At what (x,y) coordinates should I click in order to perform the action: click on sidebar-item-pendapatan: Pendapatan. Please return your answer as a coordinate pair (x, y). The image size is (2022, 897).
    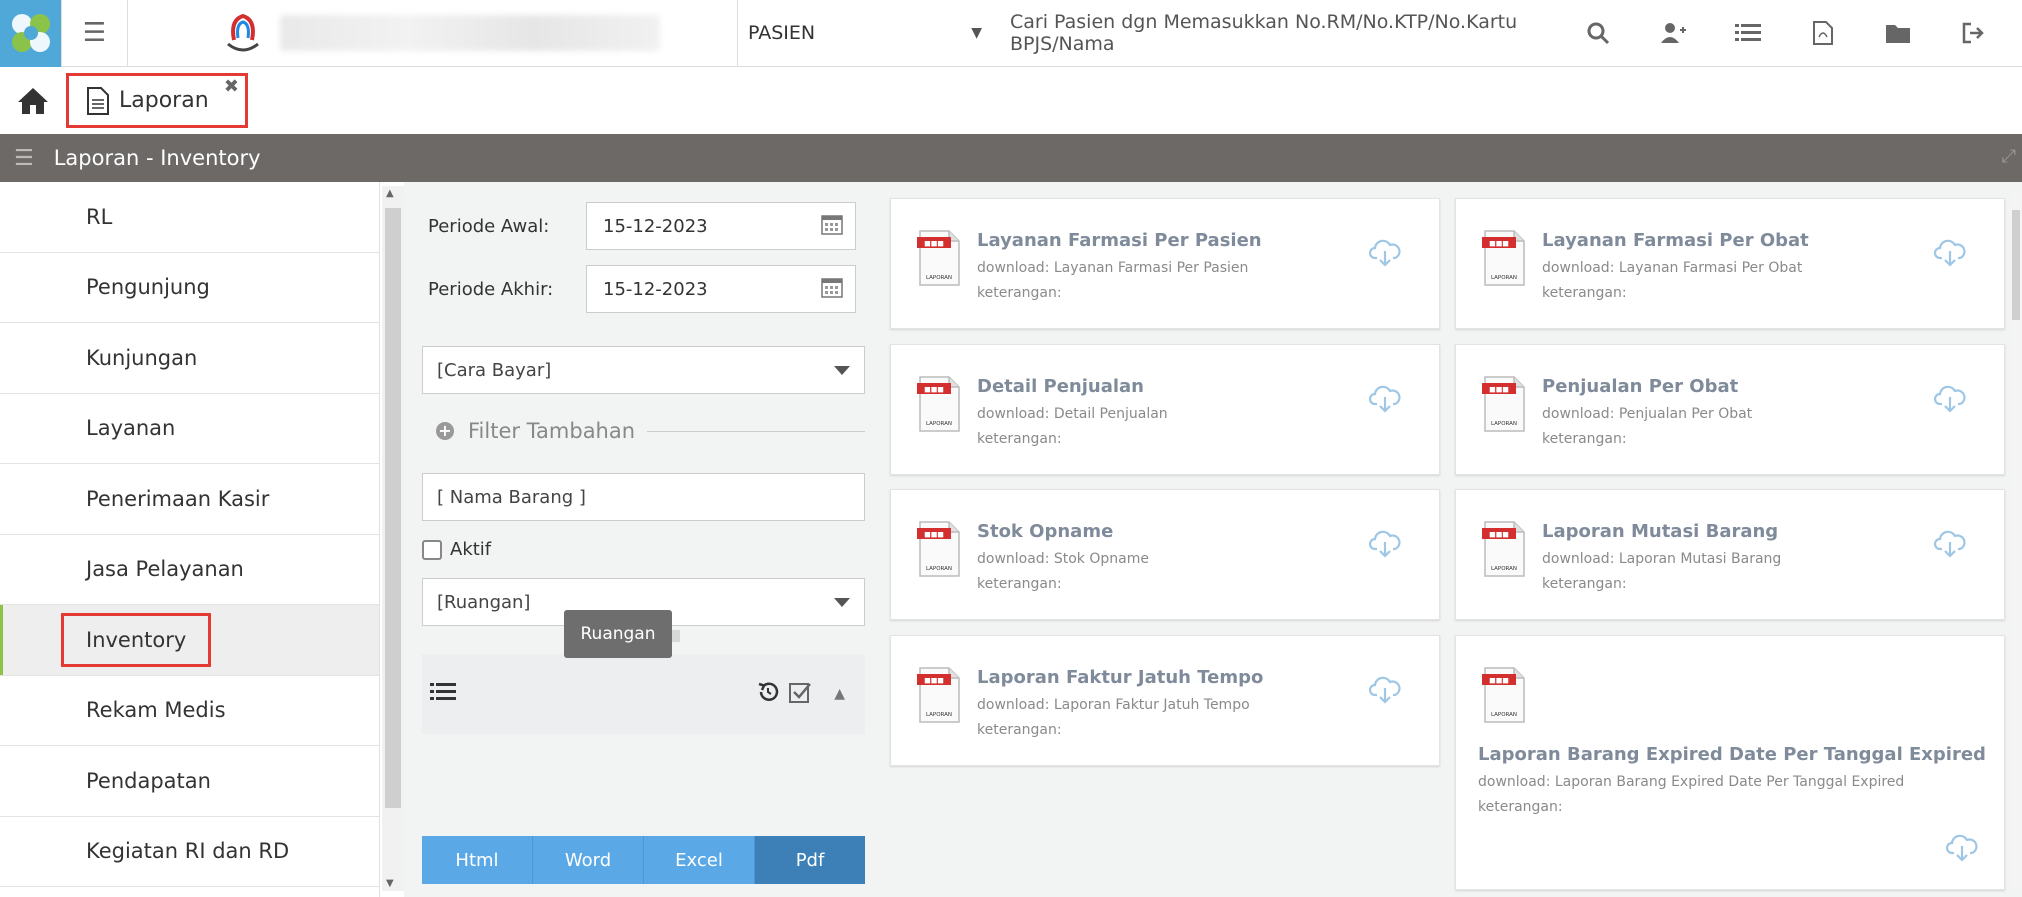
    Looking at the image, I should click on (189, 781).